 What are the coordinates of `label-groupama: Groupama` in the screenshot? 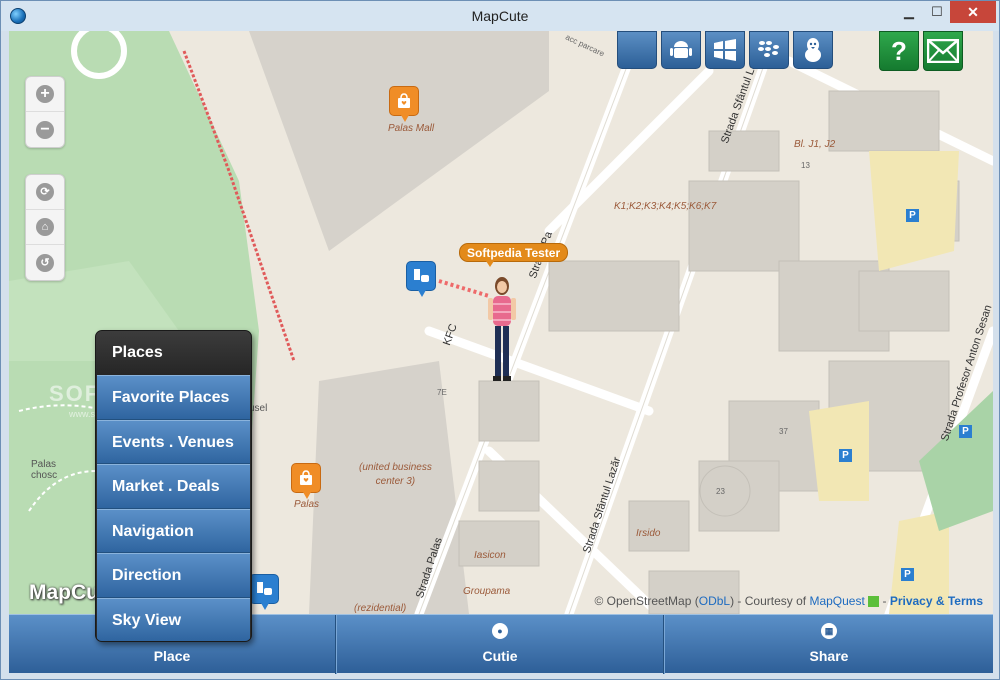 It's located at (487, 591).